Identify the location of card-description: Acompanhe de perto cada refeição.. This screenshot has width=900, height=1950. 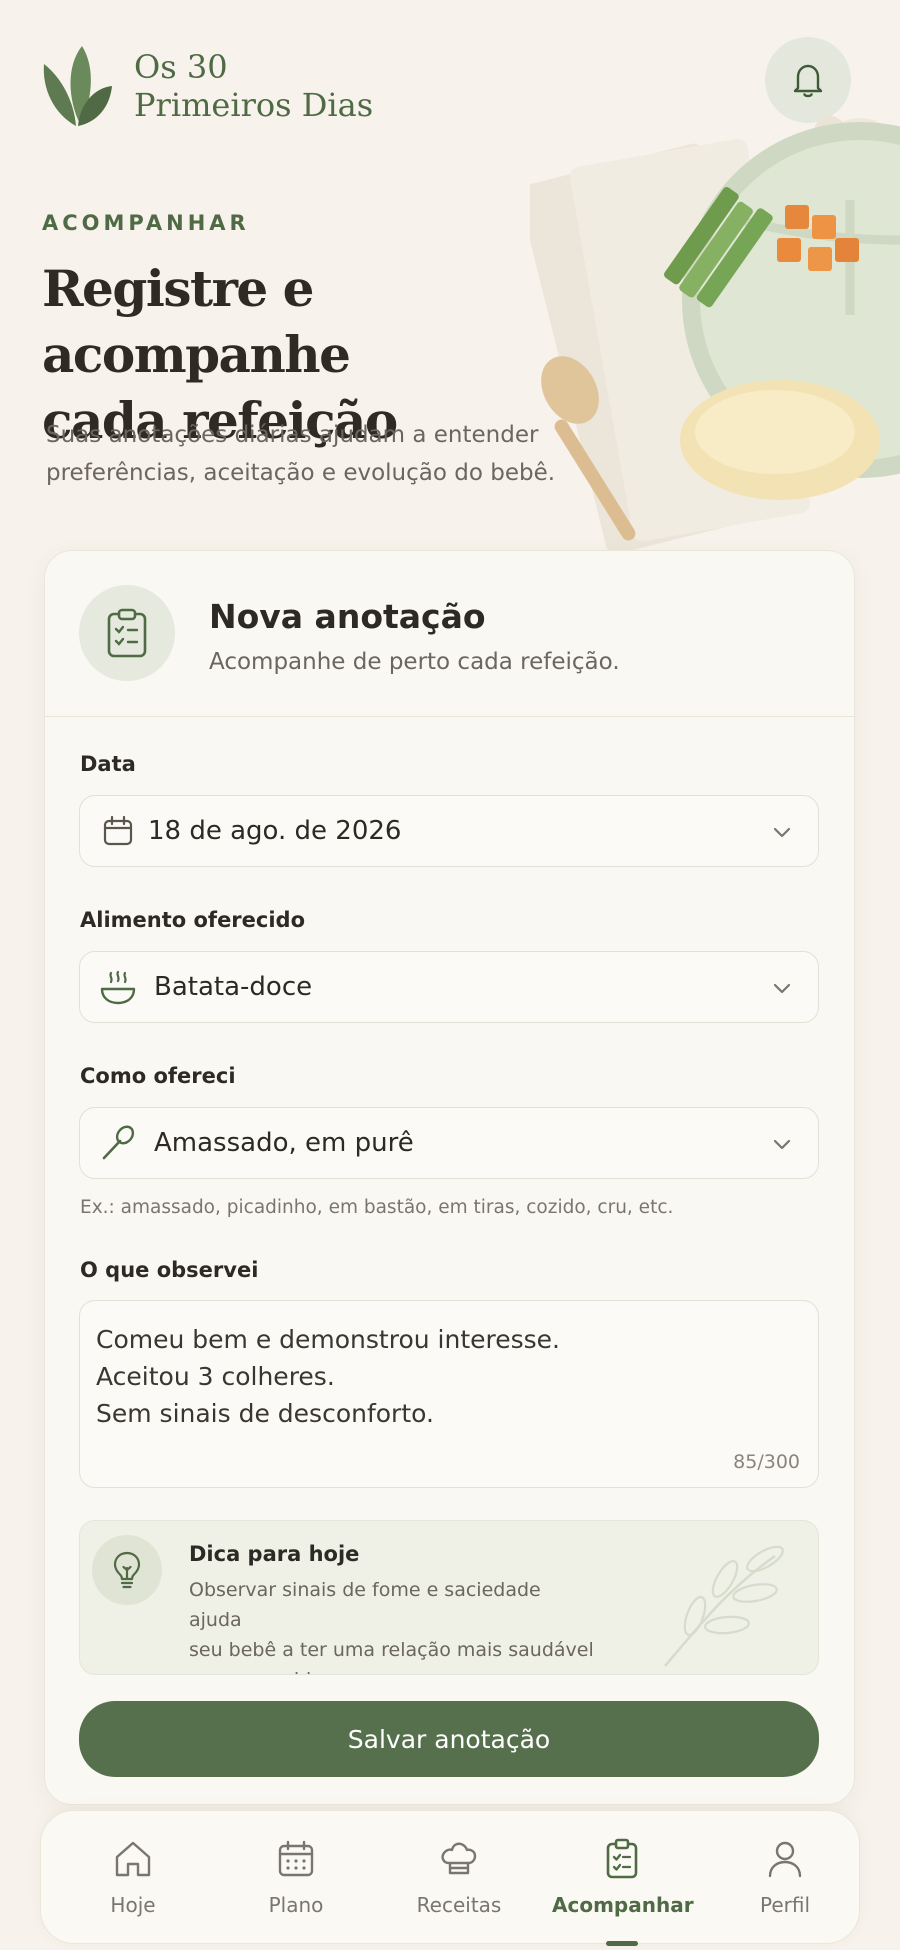
(414, 662).